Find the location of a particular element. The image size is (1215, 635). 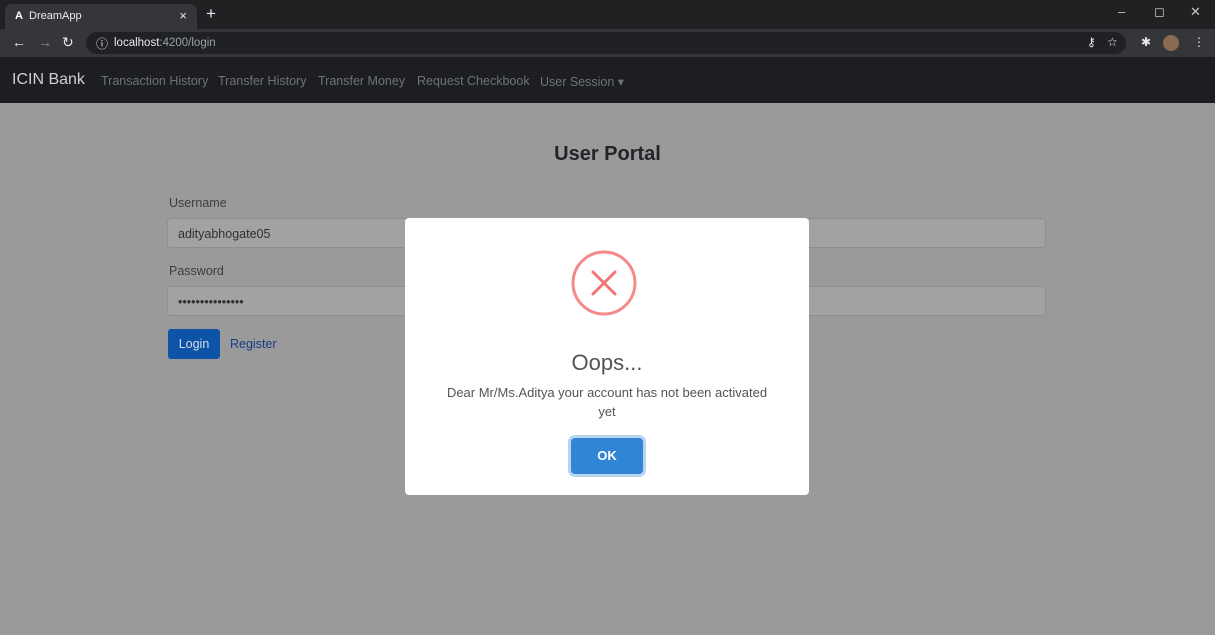

browser-toolbar: ← → ↻ ⓘ localhost:4200/login ⚷ ☆ ✱ ⋮ is located at coordinates (607, 43).